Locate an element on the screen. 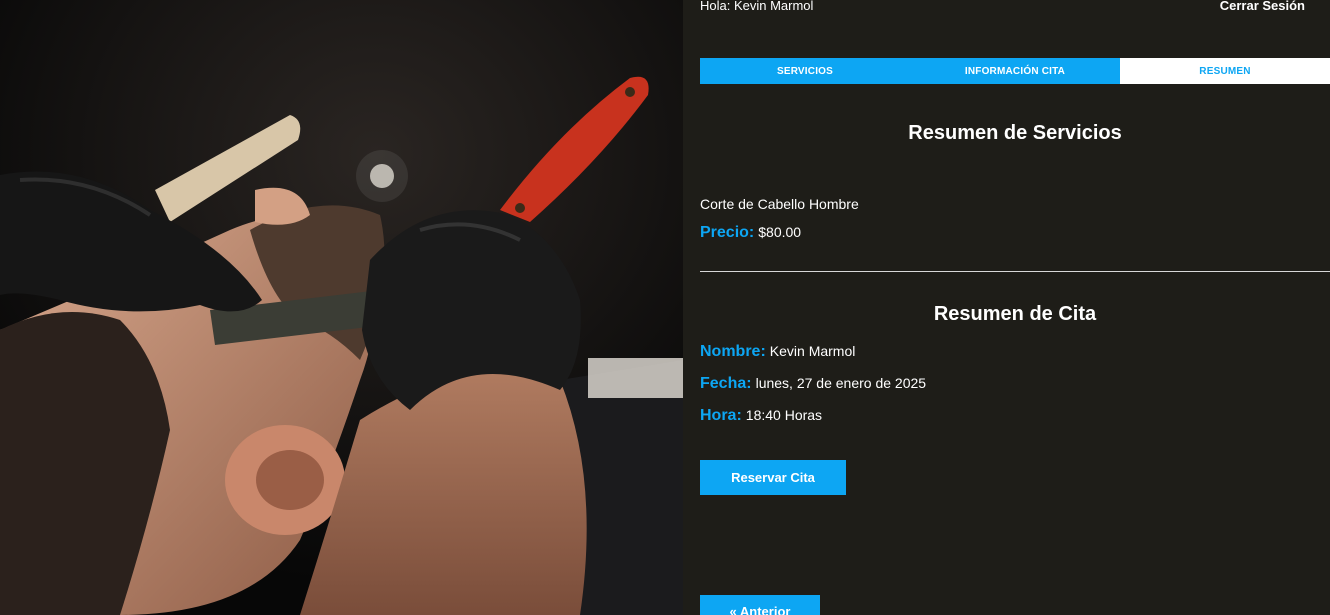  name-row: Nombre: Kevin Marmol is located at coordinates (777, 352).